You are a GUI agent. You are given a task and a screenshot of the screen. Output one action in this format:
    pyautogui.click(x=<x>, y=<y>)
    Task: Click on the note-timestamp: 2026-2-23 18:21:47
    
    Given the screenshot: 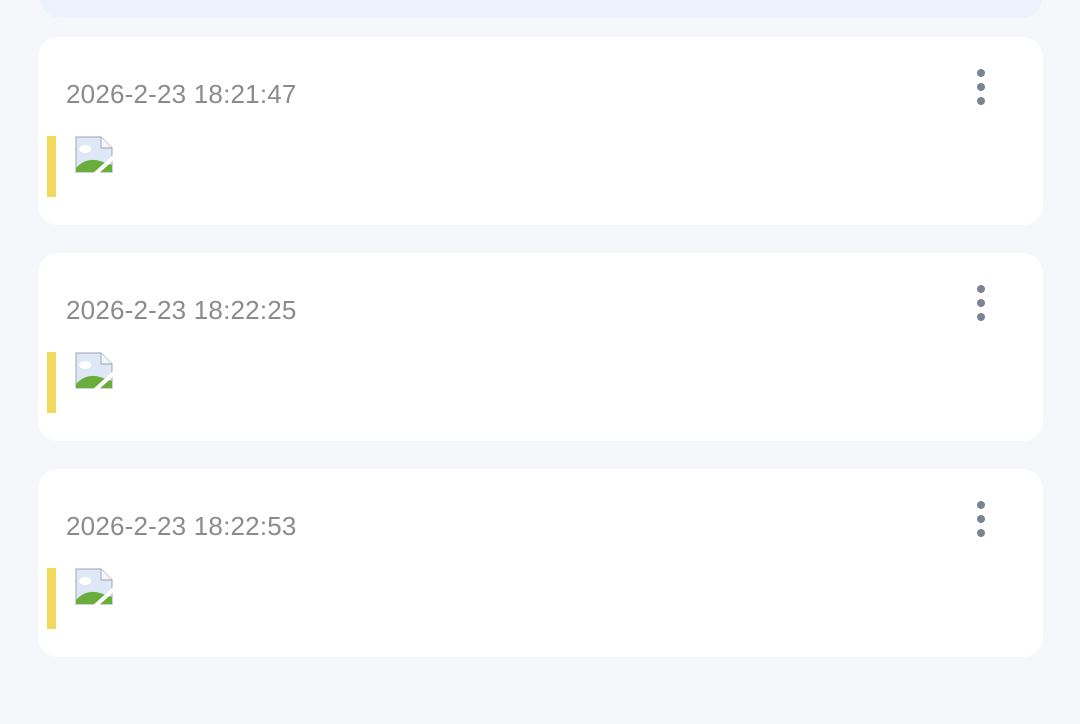 What is the action you would take?
    pyautogui.click(x=181, y=94)
    